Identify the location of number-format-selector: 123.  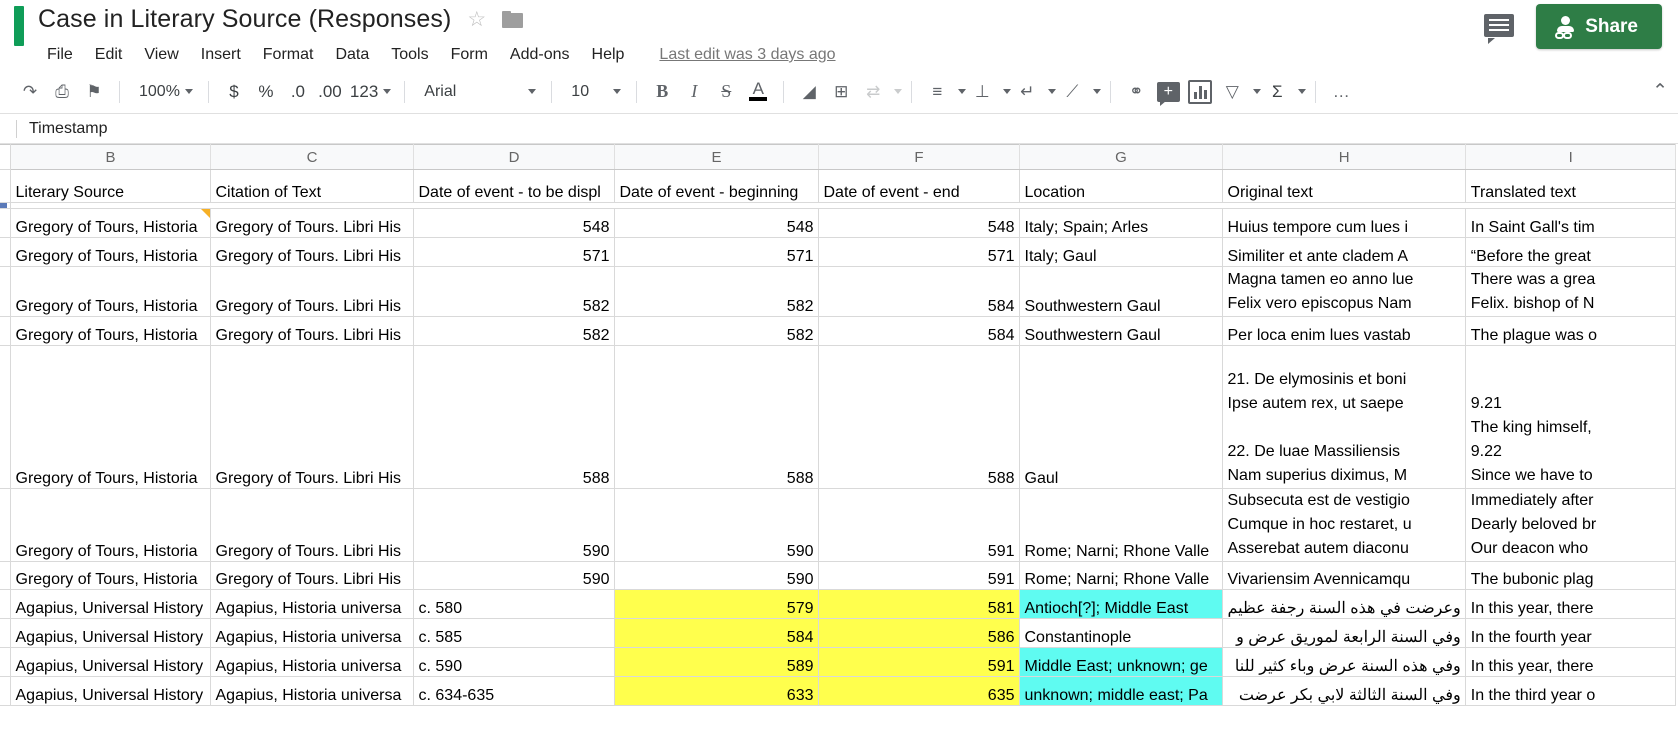
(370, 92).